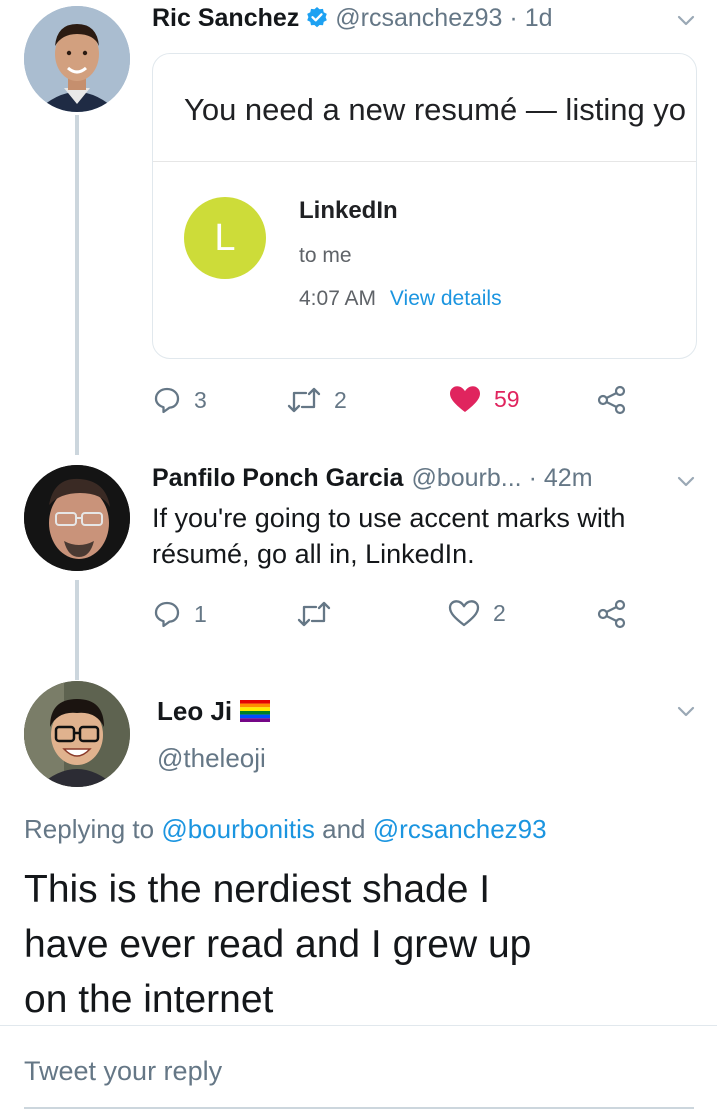  What do you see at coordinates (507, 398) in the screenshot?
I see `like-count: 59` at bounding box center [507, 398].